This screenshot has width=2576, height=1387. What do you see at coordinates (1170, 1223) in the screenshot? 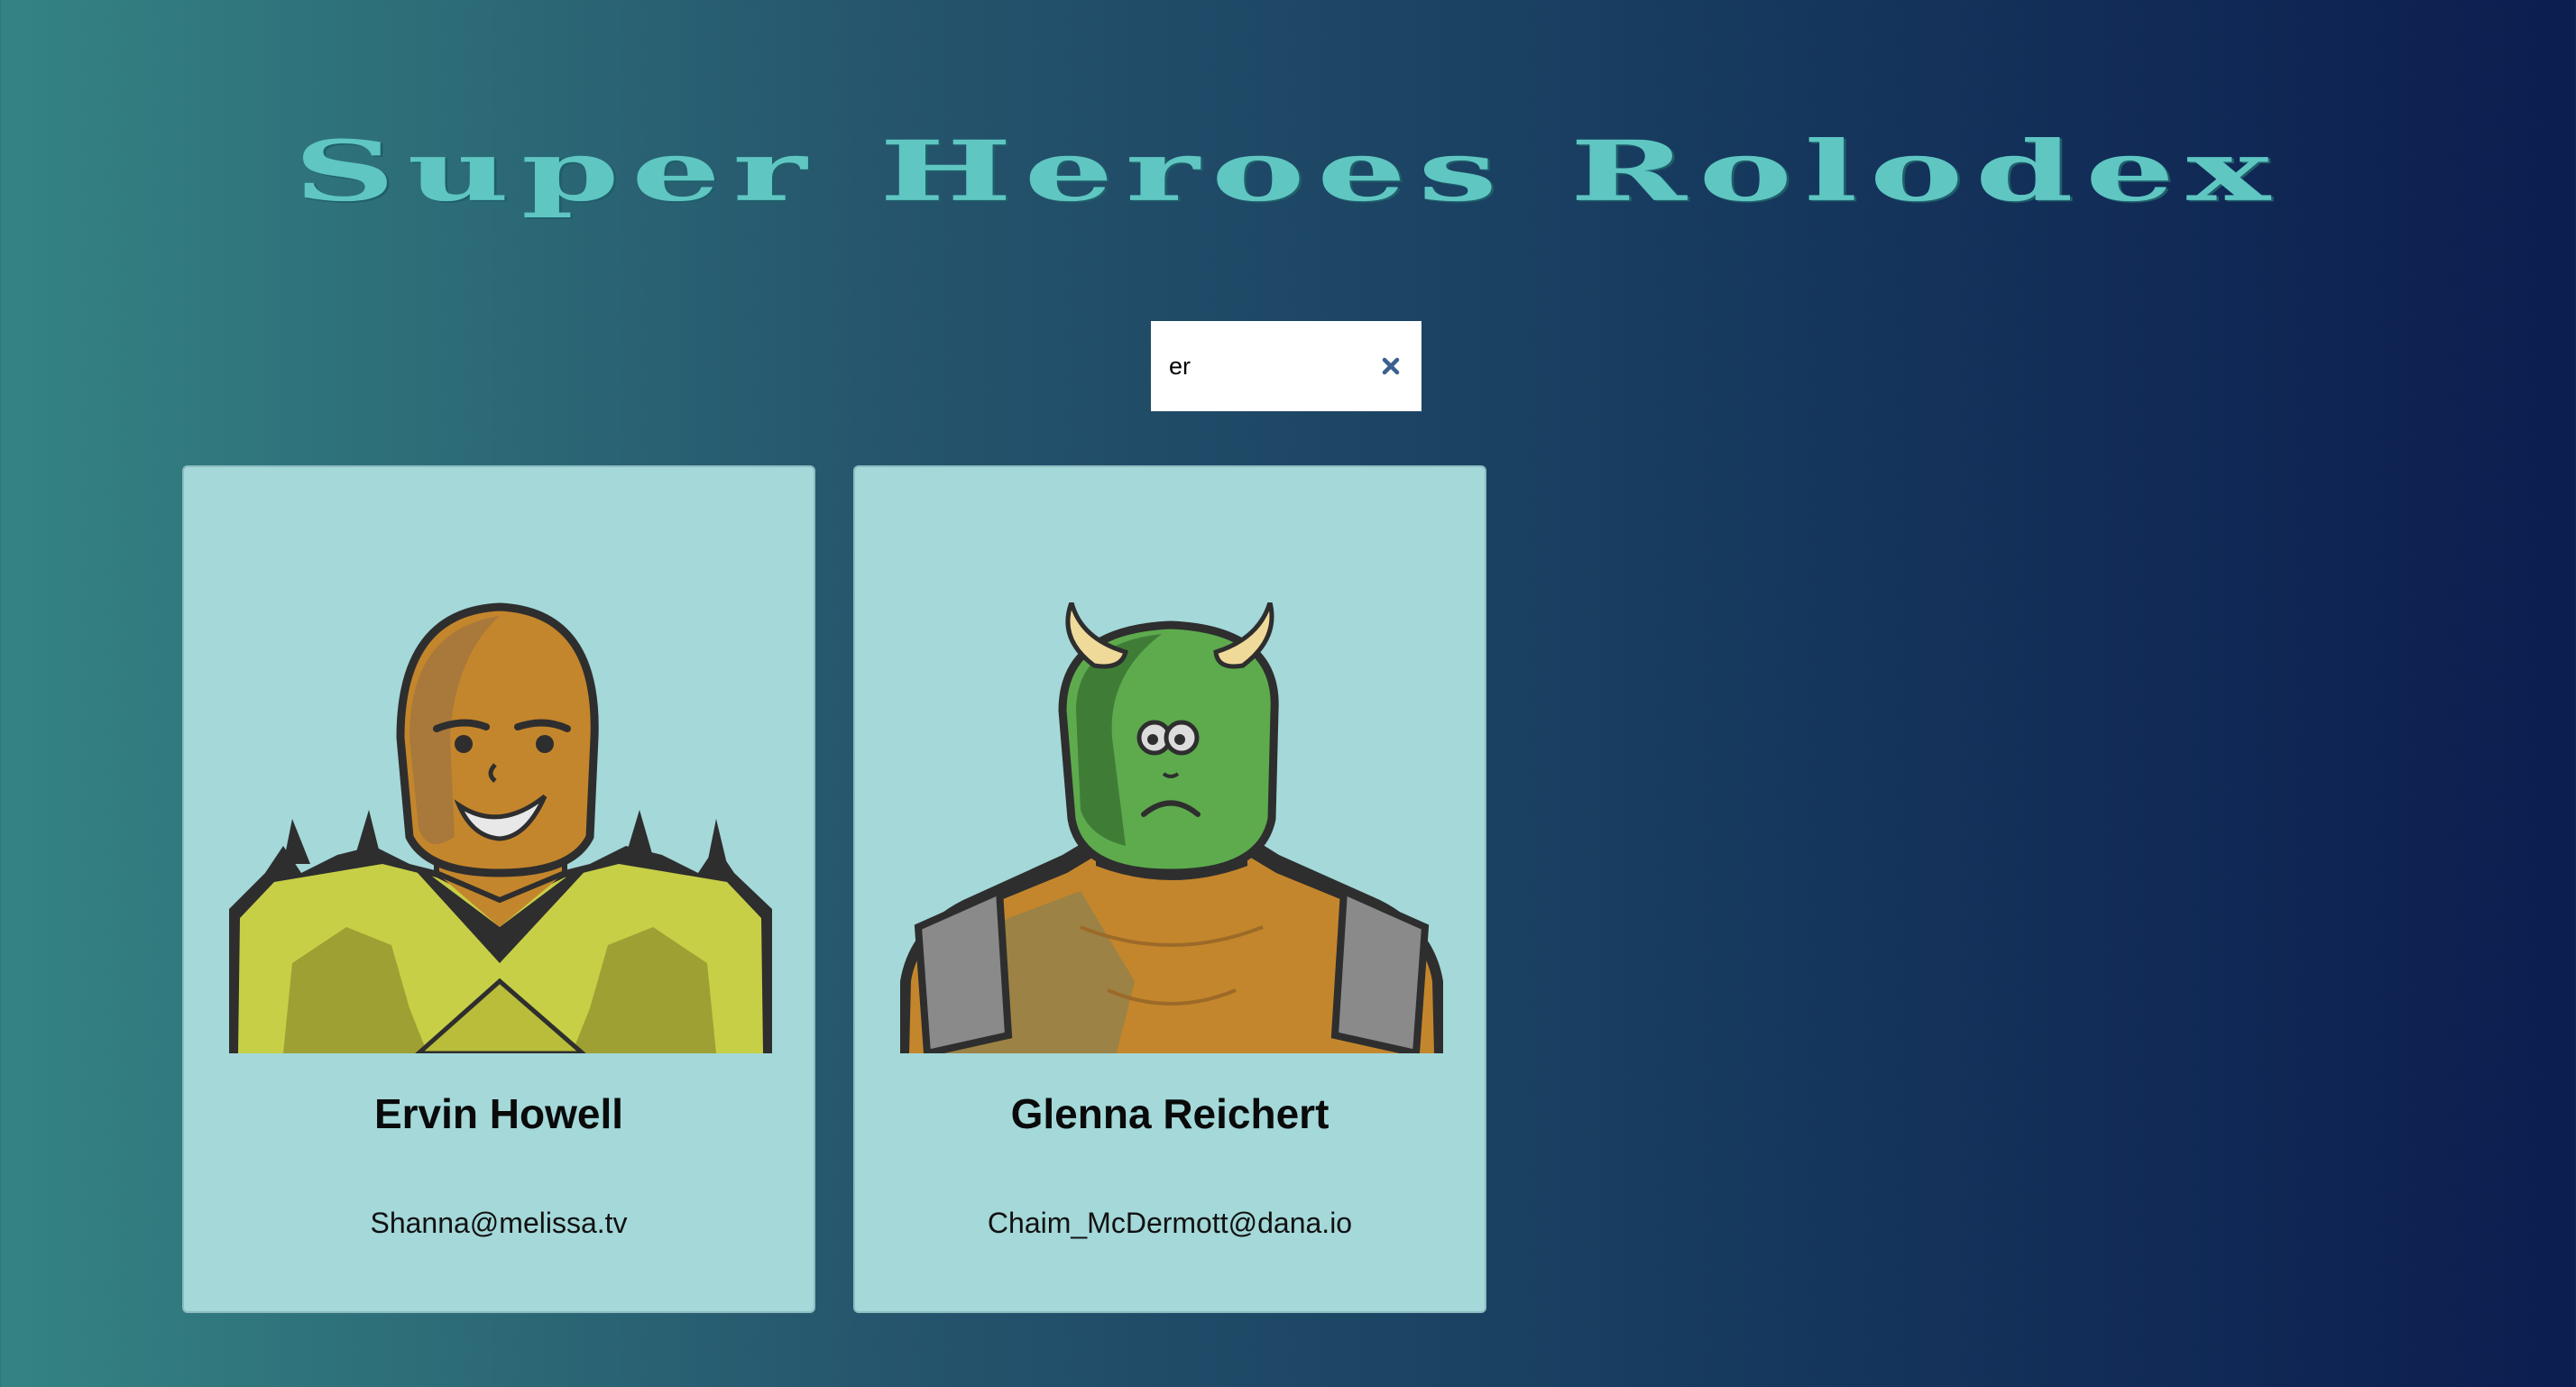
I see `card-email: Chaim_McDermott@dana.io` at bounding box center [1170, 1223].